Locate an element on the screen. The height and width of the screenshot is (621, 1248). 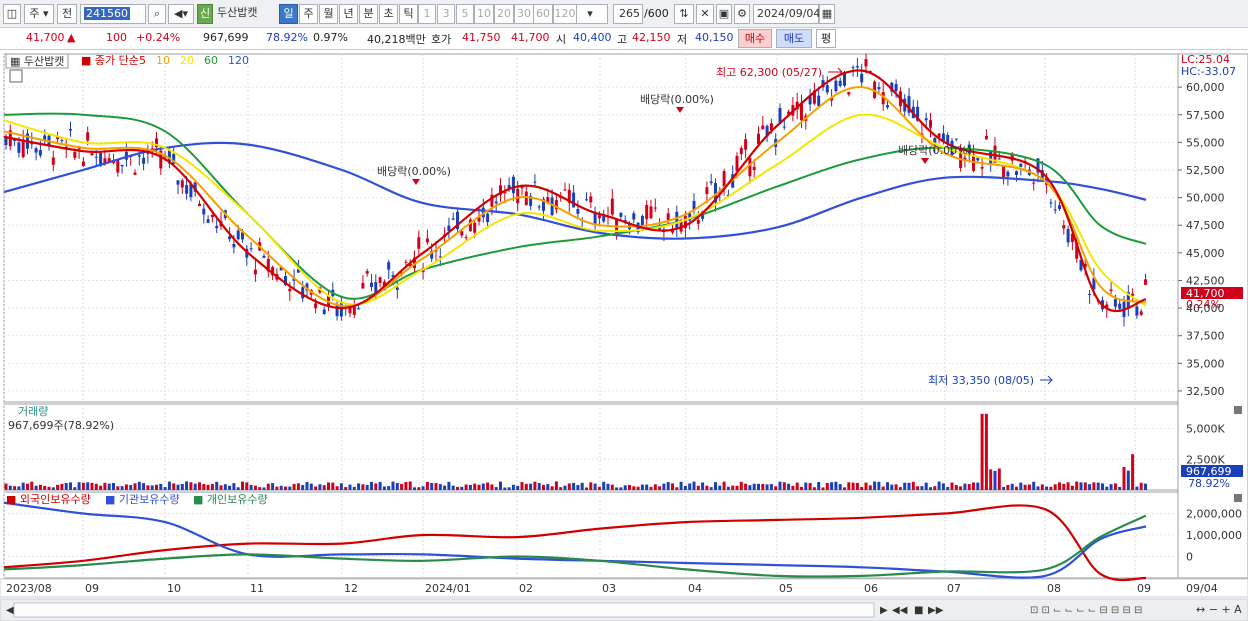
save-icon: ▣ is located at coordinates (724, 14).